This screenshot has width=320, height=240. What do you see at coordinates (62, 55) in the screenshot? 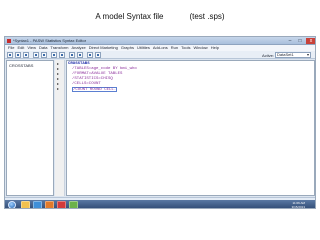
I see `variables-icon` at bounding box center [62, 55].